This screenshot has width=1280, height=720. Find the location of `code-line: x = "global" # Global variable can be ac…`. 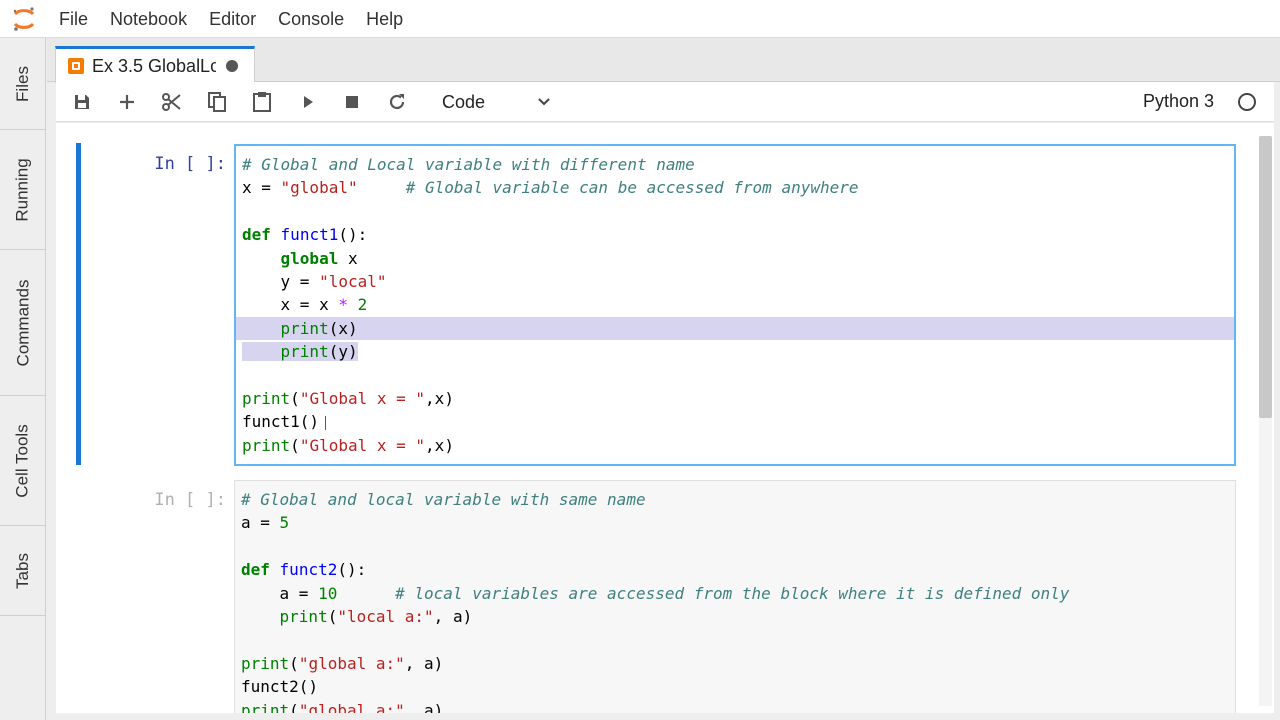

code-line: x = "global" # Global variable can be ac… is located at coordinates (550, 188).